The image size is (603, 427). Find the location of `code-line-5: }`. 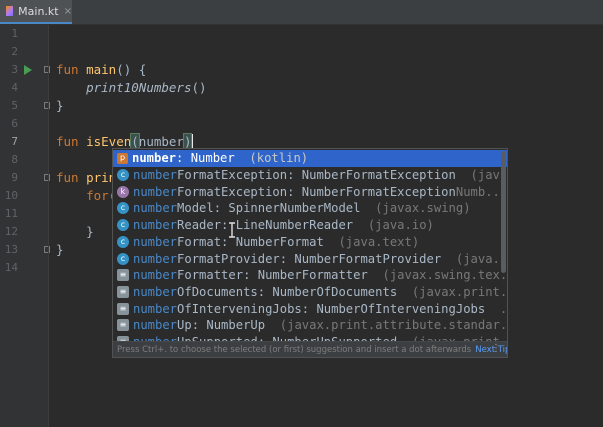

code-line-5: } is located at coordinates (60, 106).